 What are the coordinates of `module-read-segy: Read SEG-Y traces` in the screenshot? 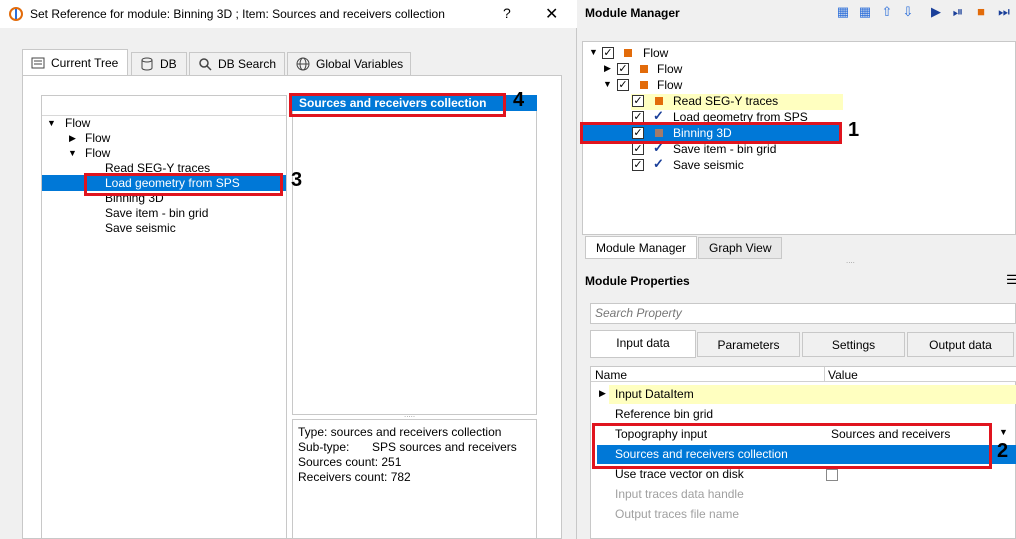 It's located at (725, 101).